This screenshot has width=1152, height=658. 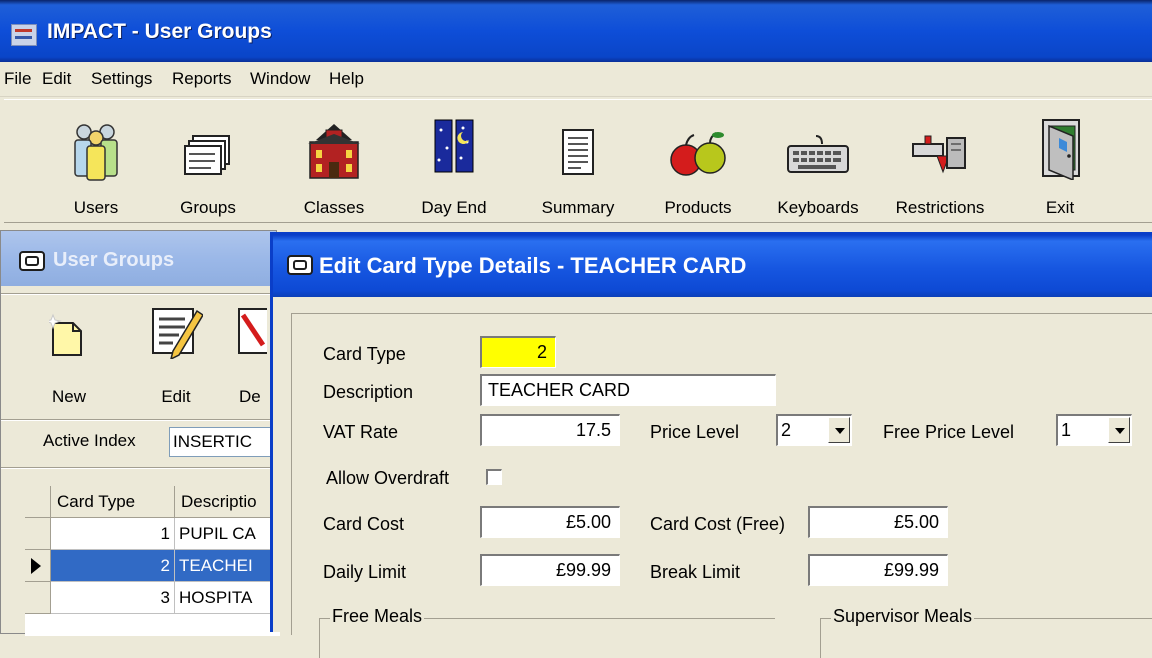 I want to click on free-meals-group: Free Meals, so click(x=547, y=632).